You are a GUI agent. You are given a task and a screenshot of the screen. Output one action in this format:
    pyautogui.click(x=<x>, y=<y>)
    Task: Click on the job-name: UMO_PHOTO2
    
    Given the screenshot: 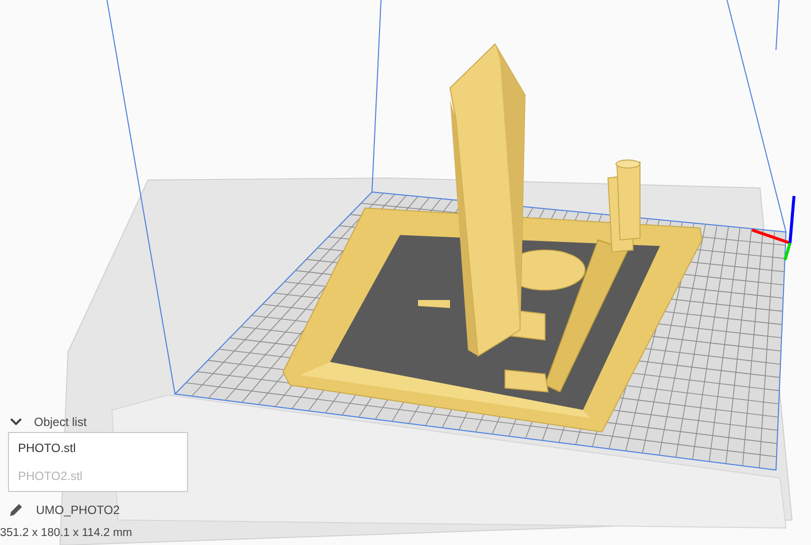 What is the action you would take?
    pyautogui.click(x=78, y=510)
    